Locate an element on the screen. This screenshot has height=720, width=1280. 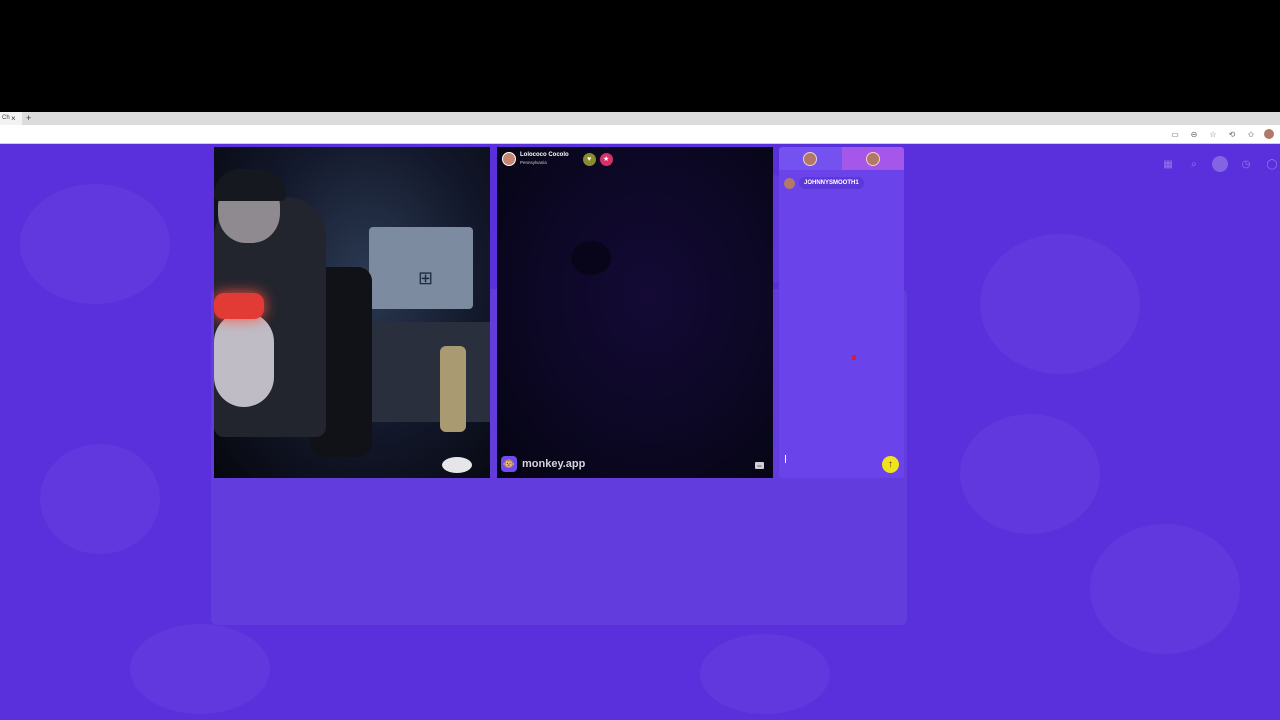
profile-avatar-icon is located at coordinates (1220, 164).